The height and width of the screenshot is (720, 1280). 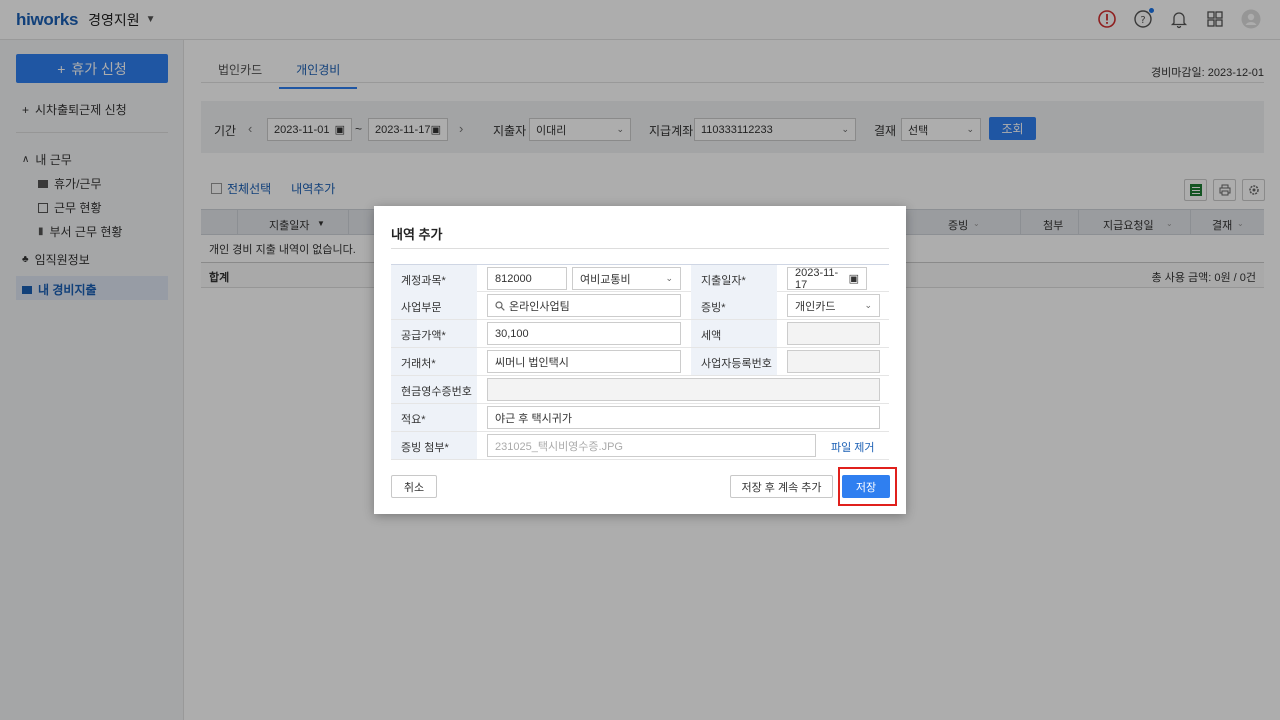 I want to click on remove-file-link: 파일 제거, so click(x=853, y=447).